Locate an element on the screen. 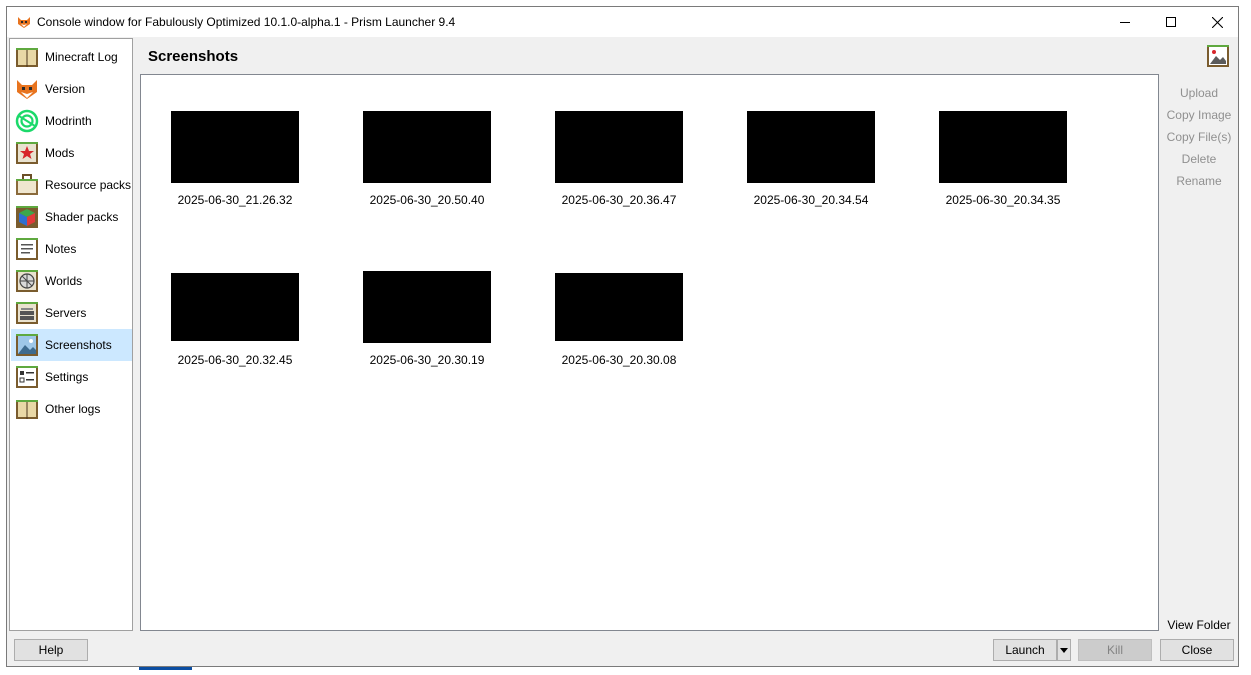 The image size is (1251, 675). screenshot-item: 2025-06-30_20.34.54 is located at coordinates (811, 154).